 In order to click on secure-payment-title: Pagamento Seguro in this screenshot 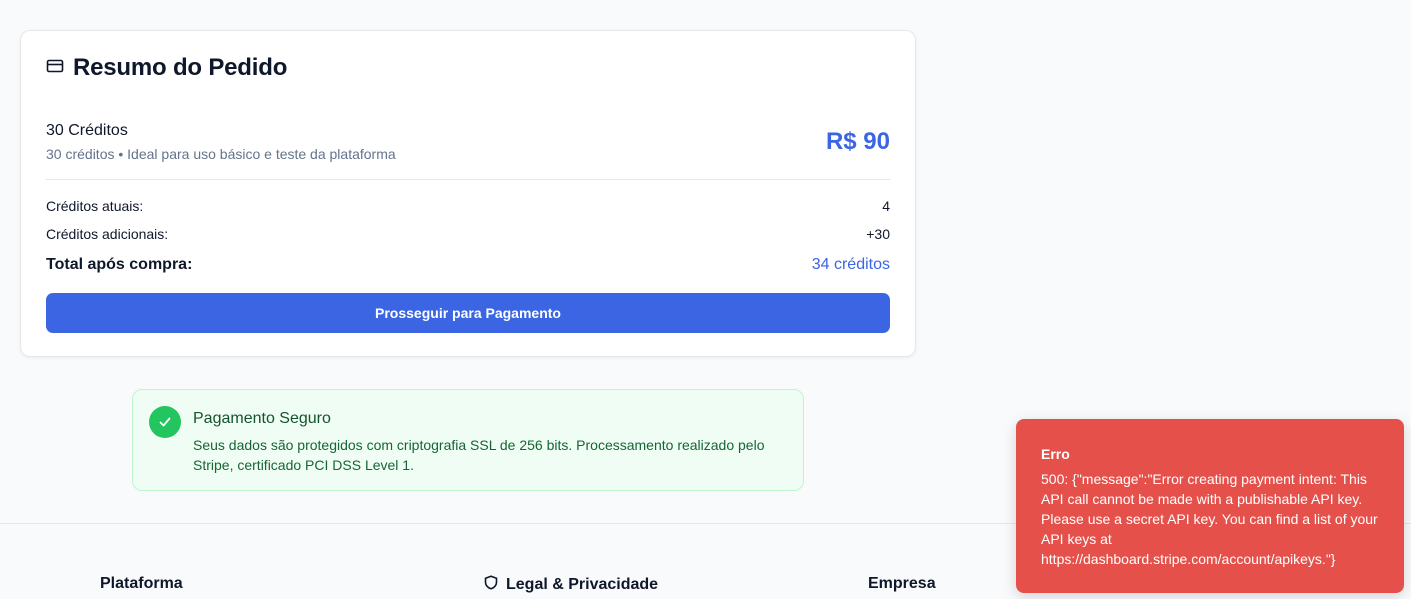, I will do `click(262, 418)`.